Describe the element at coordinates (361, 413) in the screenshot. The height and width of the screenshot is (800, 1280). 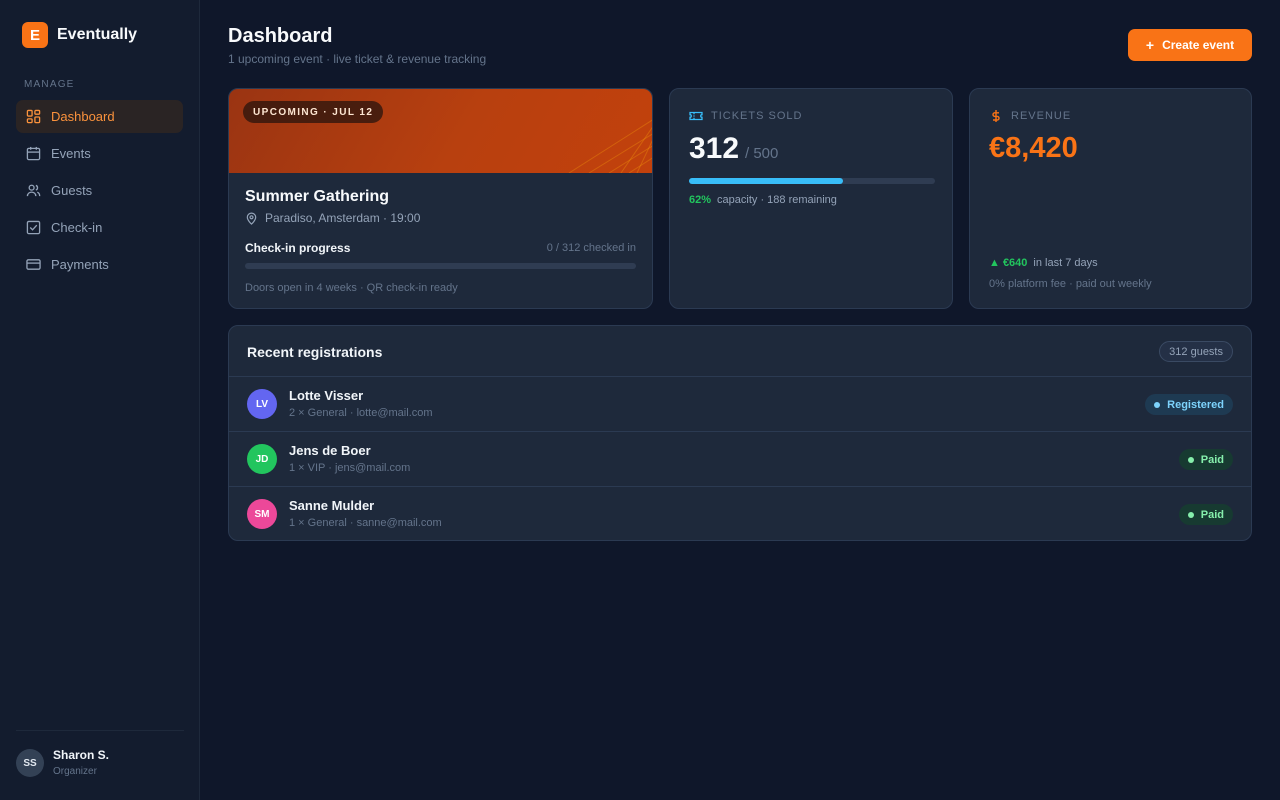
I see `guest-meta: 2 × General · lotte@mail.com` at that location.